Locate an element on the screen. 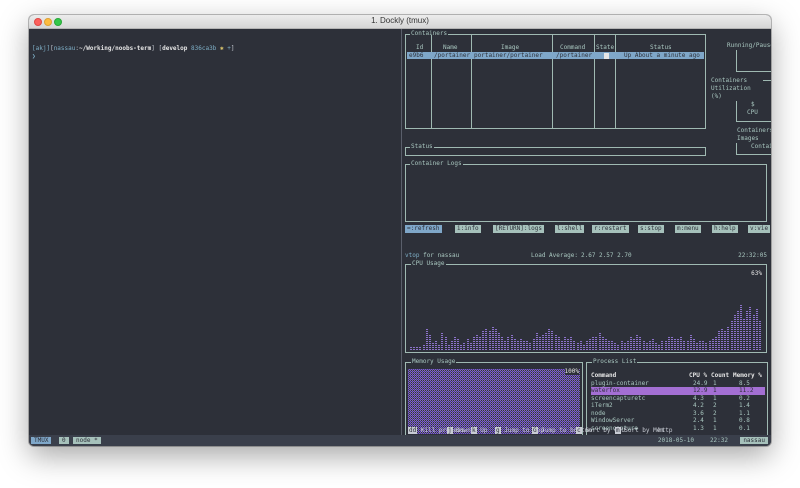 The image size is (800, 488). process-memory: 1.4 is located at coordinates (744, 405).